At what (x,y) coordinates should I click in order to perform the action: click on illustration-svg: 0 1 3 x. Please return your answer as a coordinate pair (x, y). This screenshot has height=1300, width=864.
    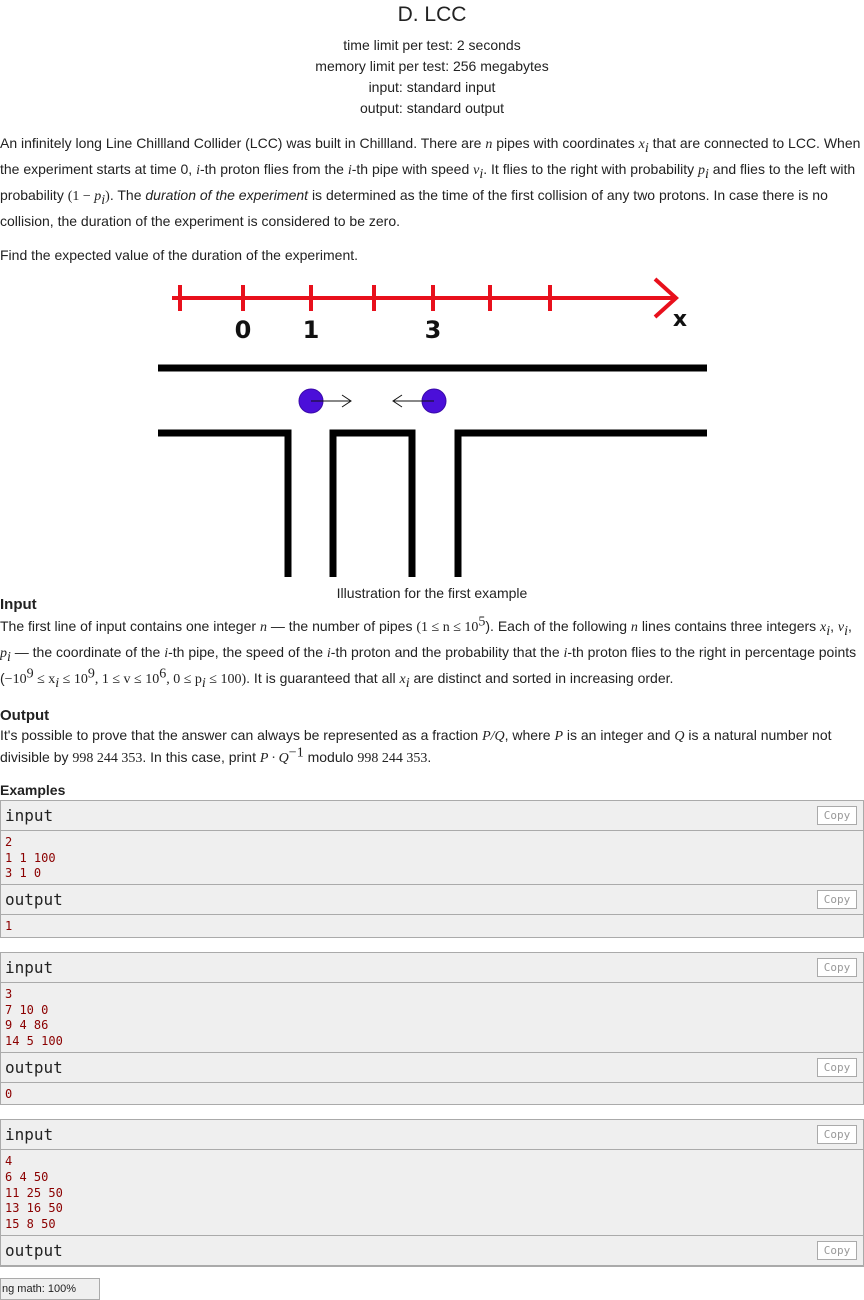
    Looking at the image, I should click on (432, 427).